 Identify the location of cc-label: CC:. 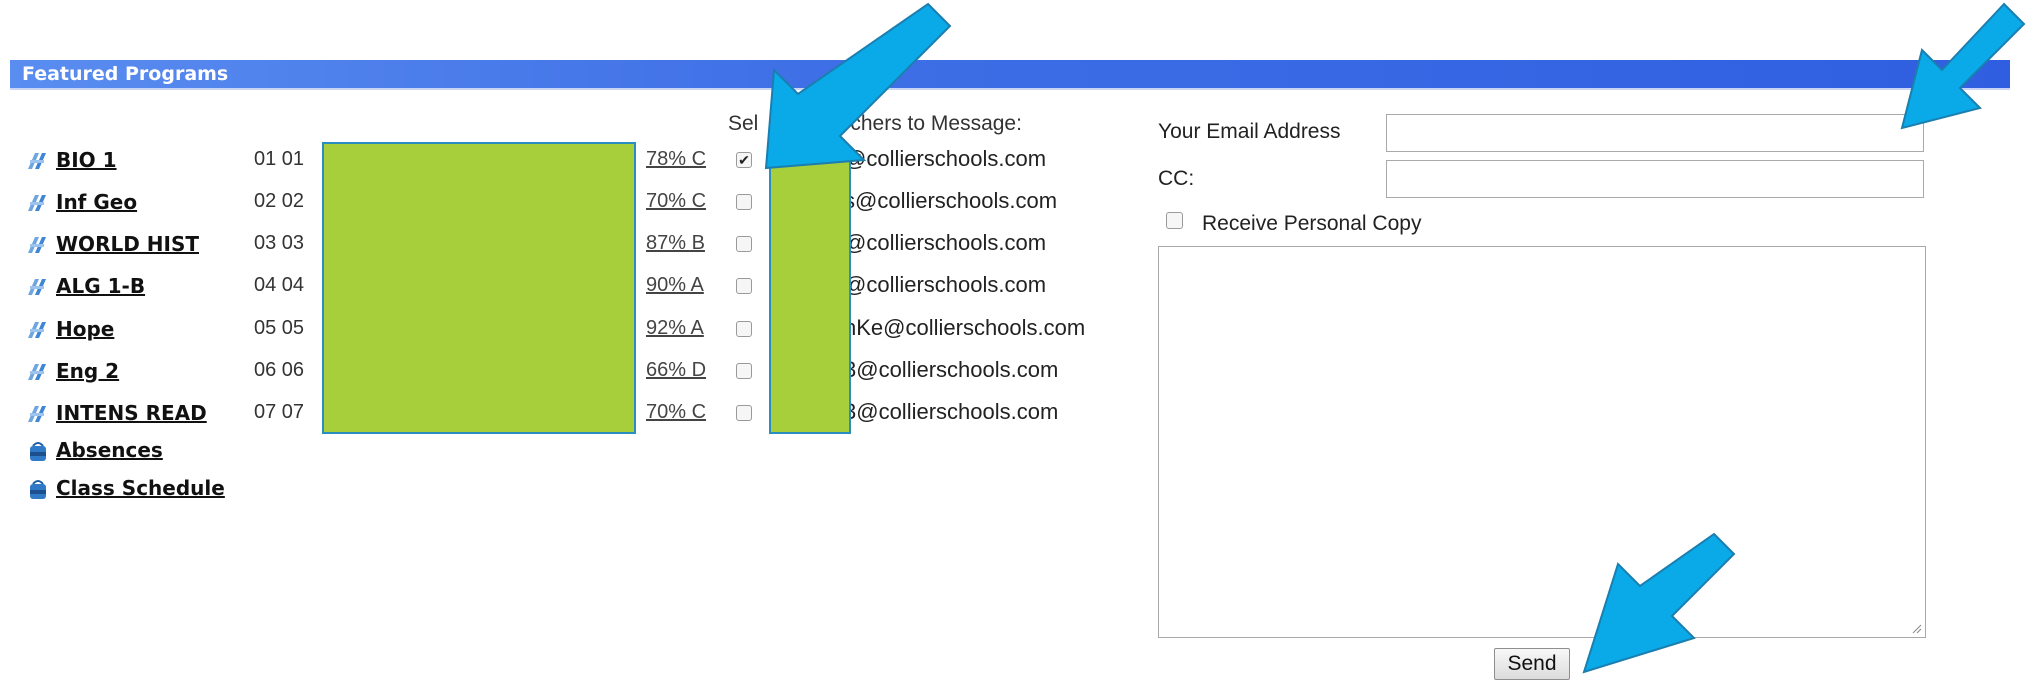
(1176, 178).